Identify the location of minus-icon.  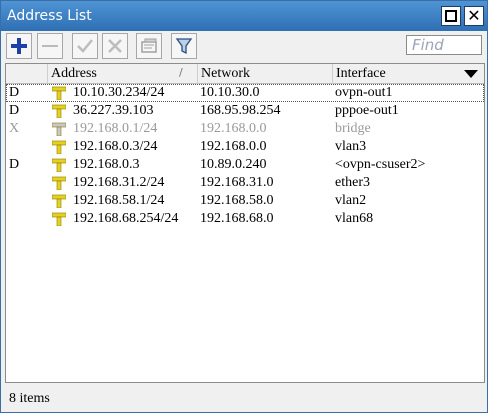
(50, 46).